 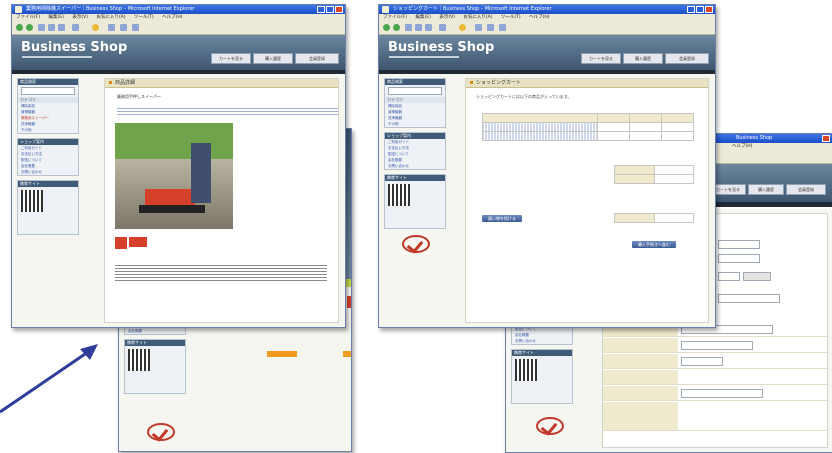 I want to click on continue-shopping-button: 買い物を続ける, so click(x=502, y=218).